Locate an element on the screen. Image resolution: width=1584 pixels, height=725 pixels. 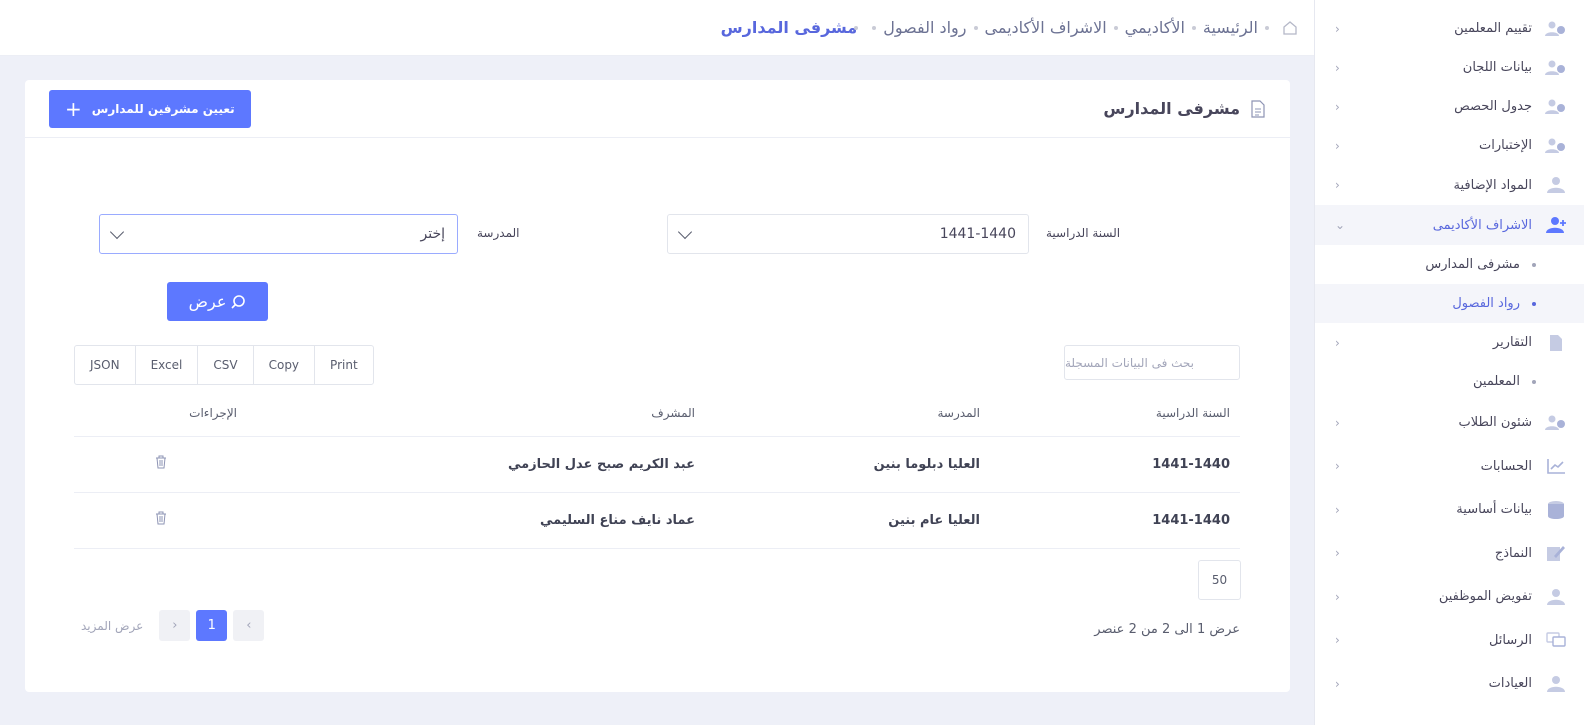
export-csv-button: CSV is located at coordinates (226, 365).